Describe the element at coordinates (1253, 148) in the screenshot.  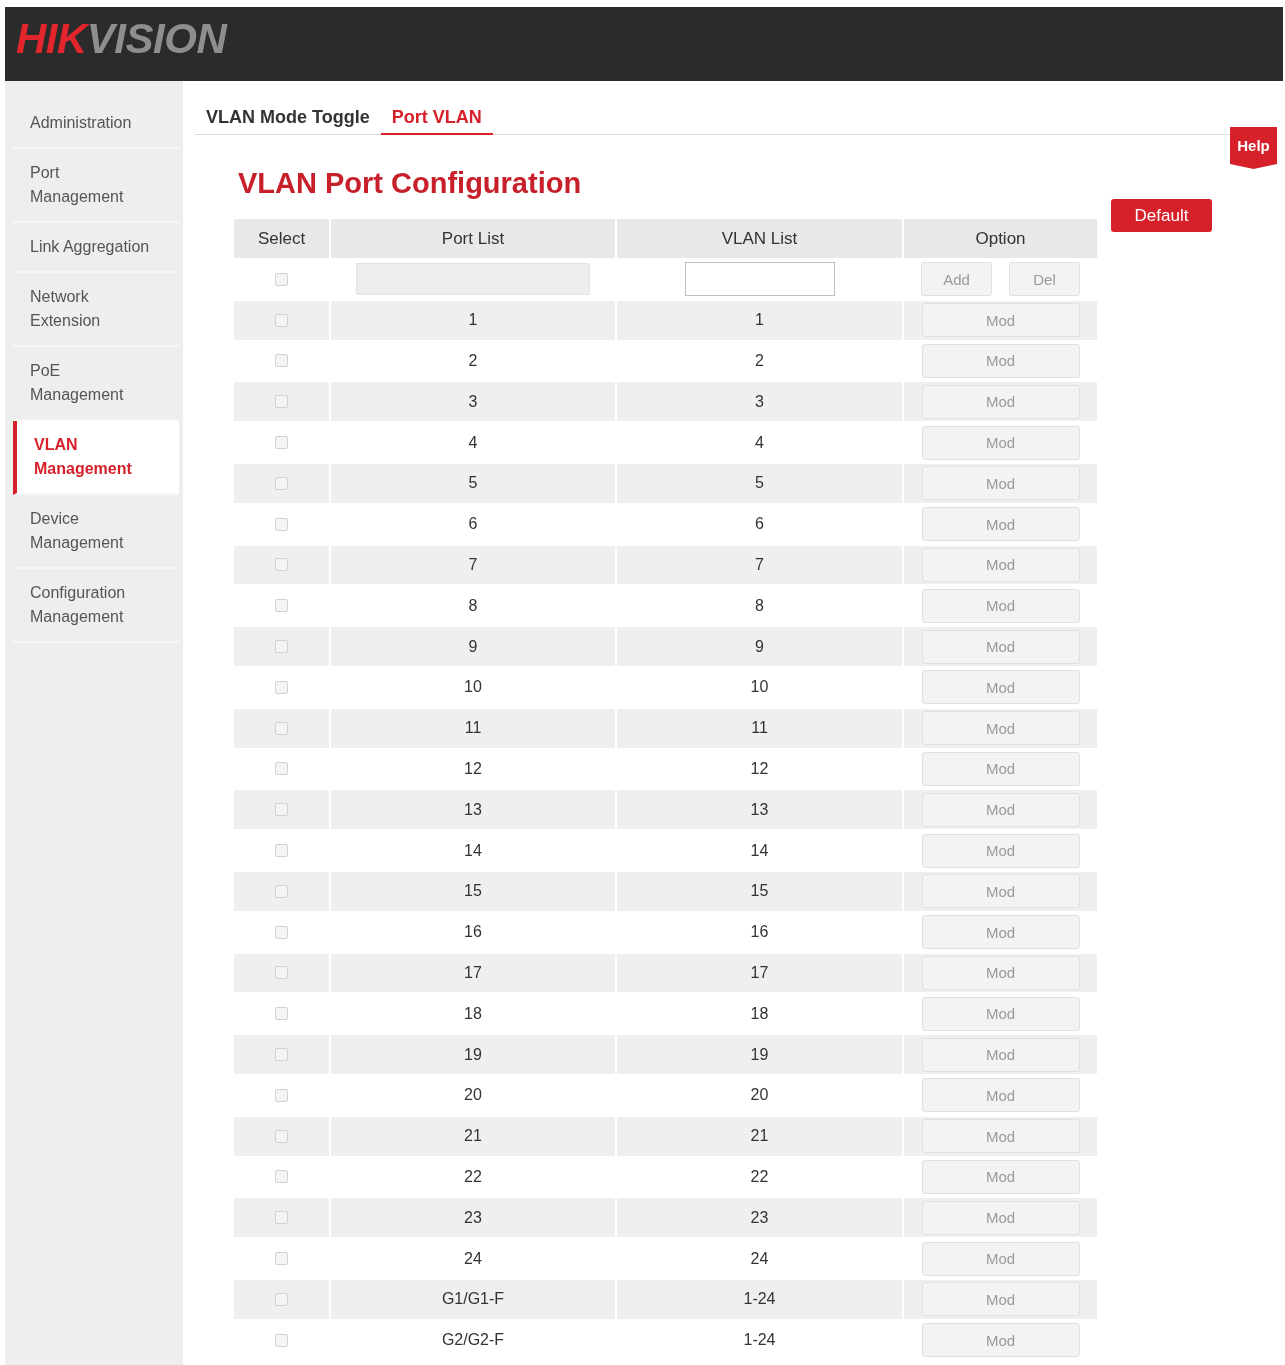
I see `help-button: Help` at that location.